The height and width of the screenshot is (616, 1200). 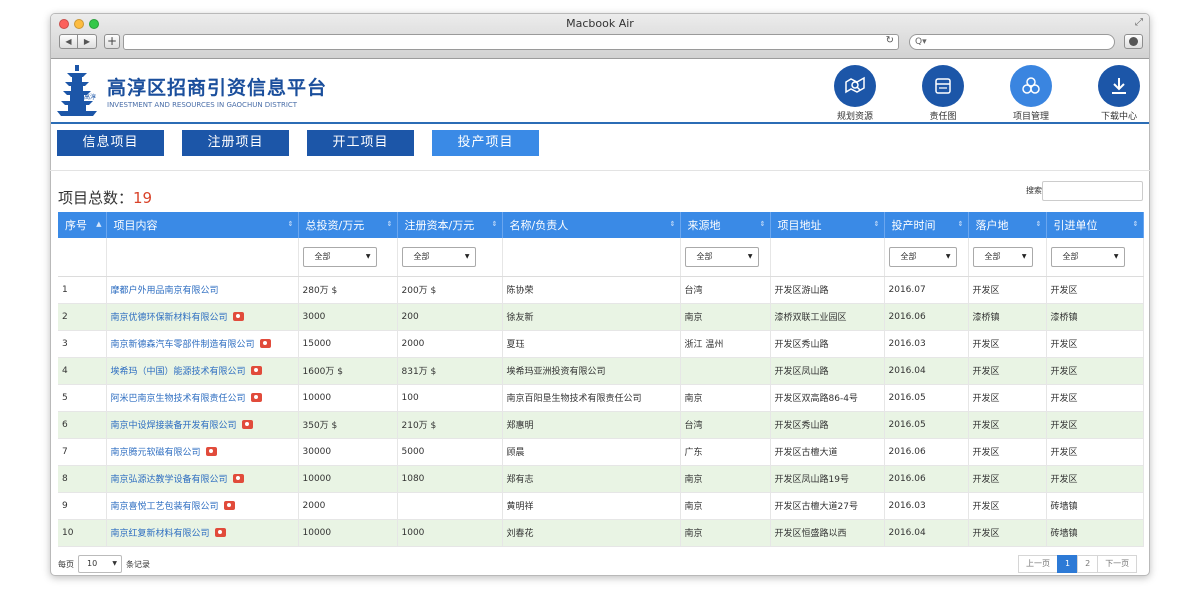 What do you see at coordinates (1119, 93) in the screenshot?
I see `nav-download-center: 下载中心` at bounding box center [1119, 93].